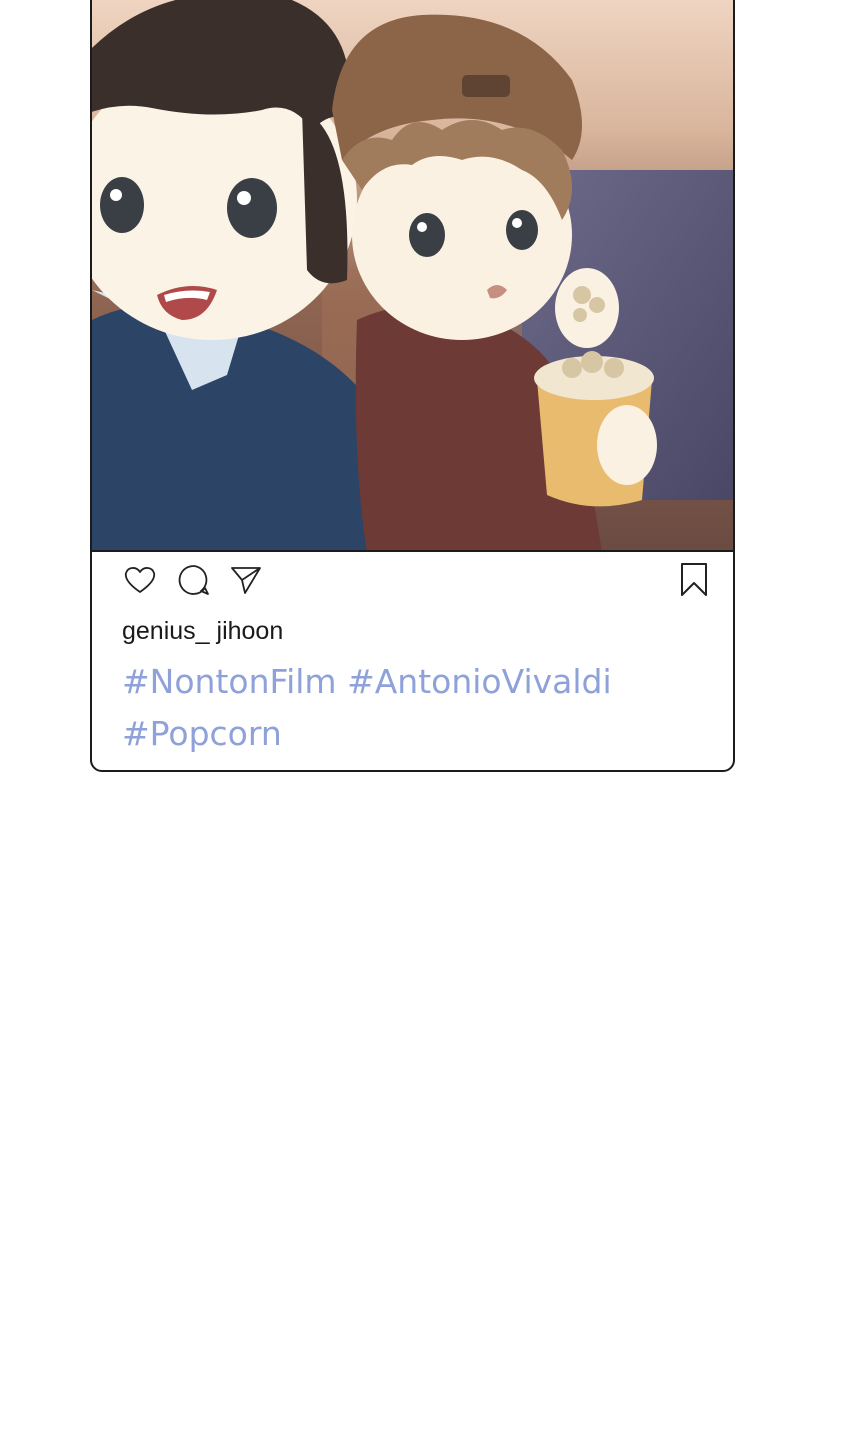 This screenshot has height=1435, width=850. I want to click on like-button, so click(140, 582).